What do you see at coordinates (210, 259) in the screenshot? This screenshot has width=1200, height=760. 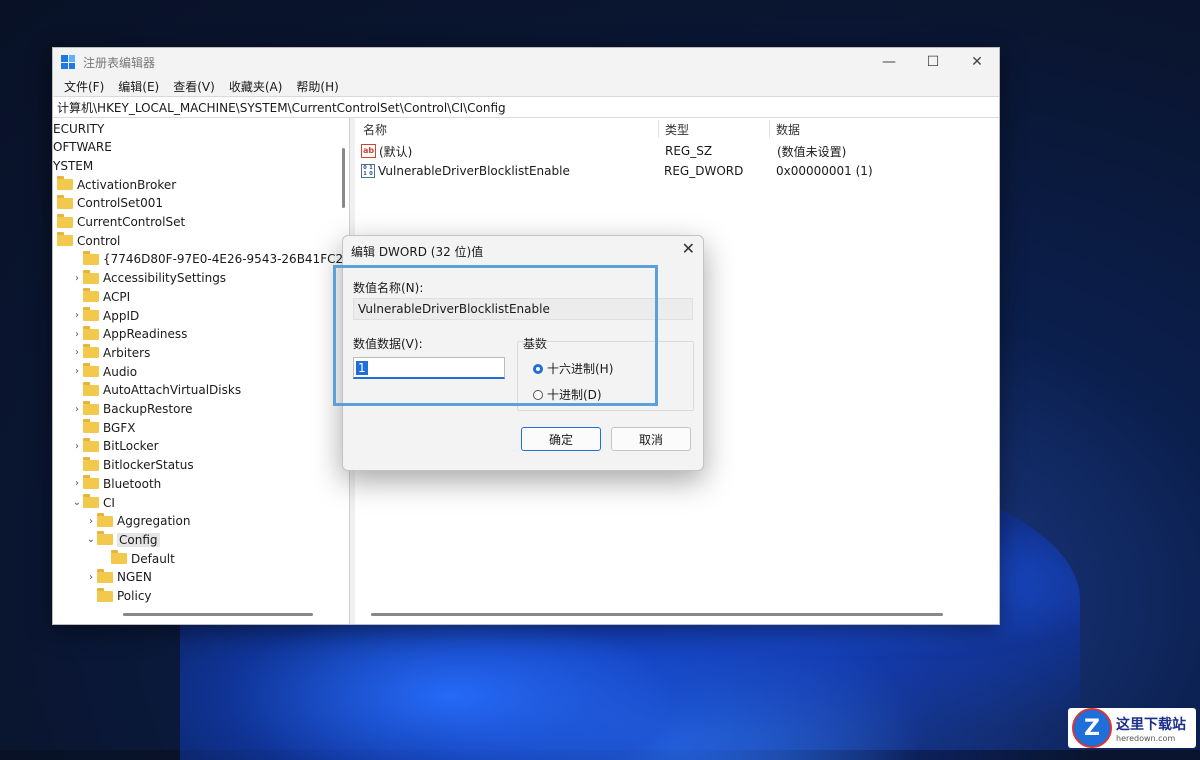 I see `tree-node: {7746D80F-97E0-4E26-9543-26B41FC22F79}` at bounding box center [210, 259].